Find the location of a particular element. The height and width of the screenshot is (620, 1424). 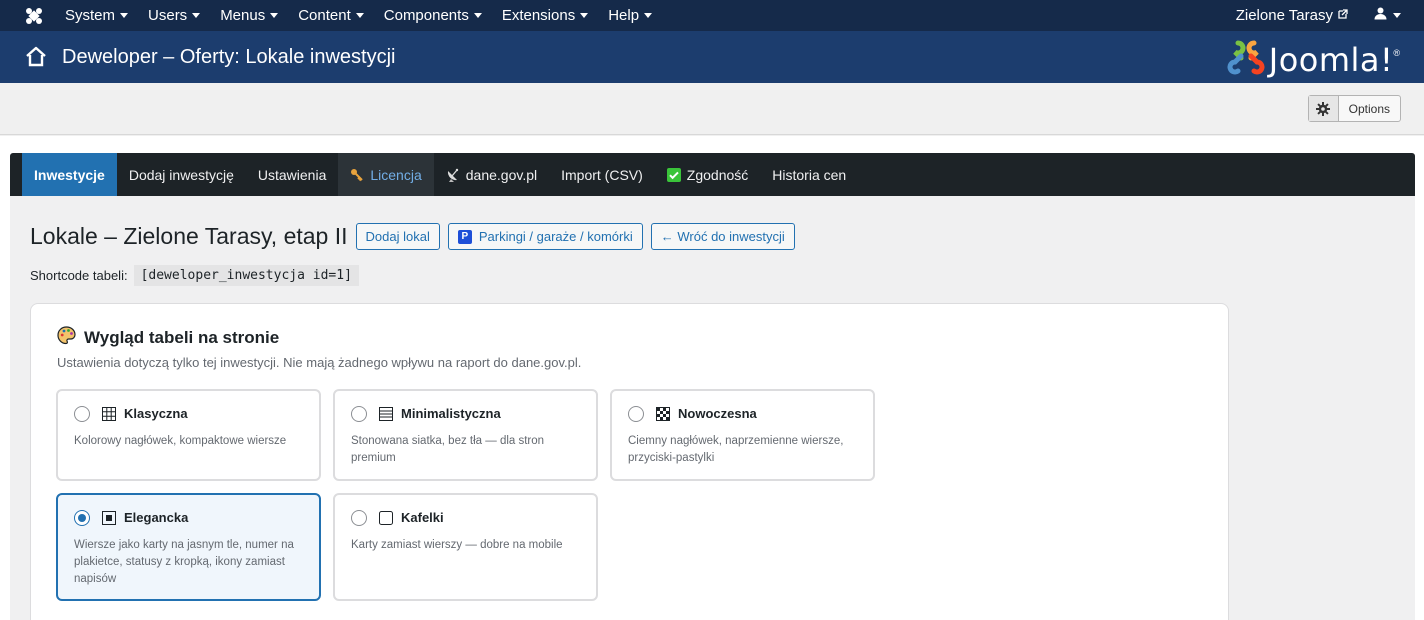

key-icon is located at coordinates (357, 175).